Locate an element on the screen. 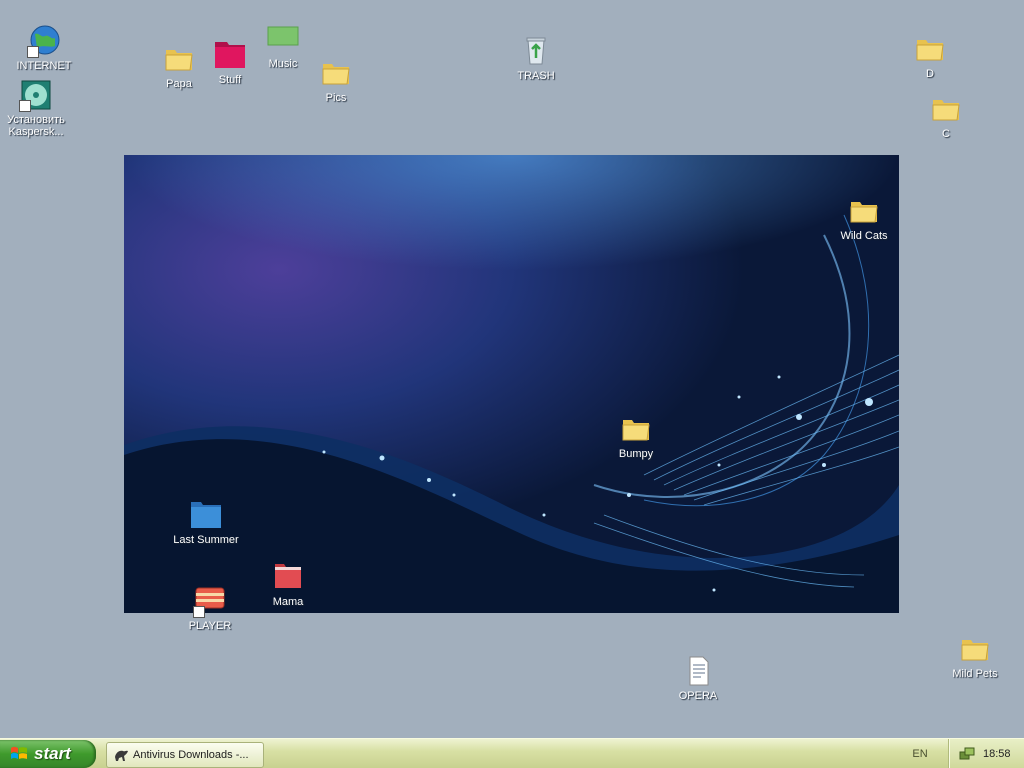  clock: 18:58 is located at coordinates (997, 753).